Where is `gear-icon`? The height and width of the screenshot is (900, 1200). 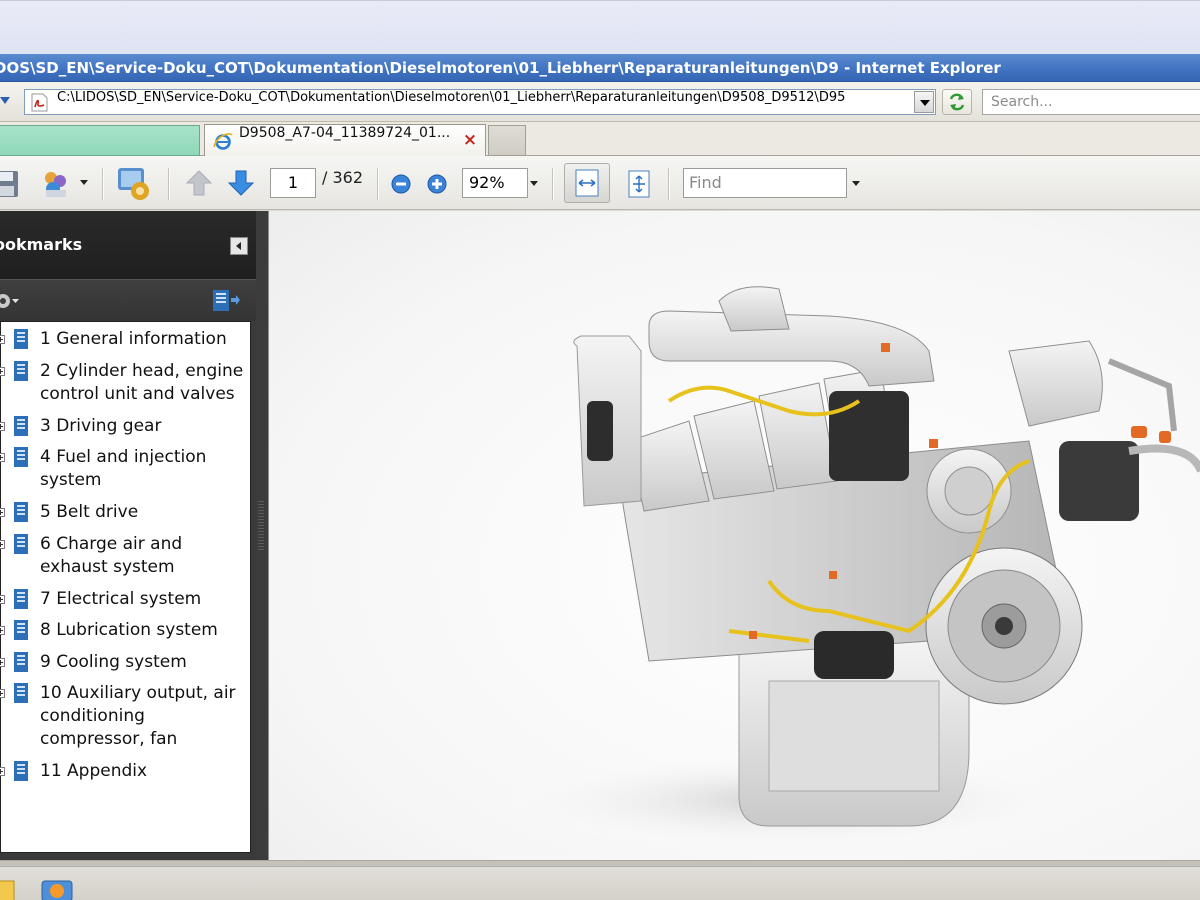
gear-icon is located at coordinates (11, 301).